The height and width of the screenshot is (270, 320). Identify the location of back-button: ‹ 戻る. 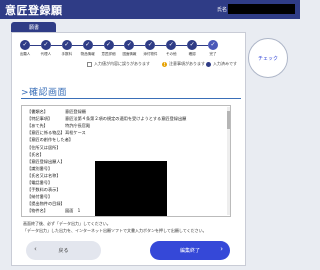
(63, 250).